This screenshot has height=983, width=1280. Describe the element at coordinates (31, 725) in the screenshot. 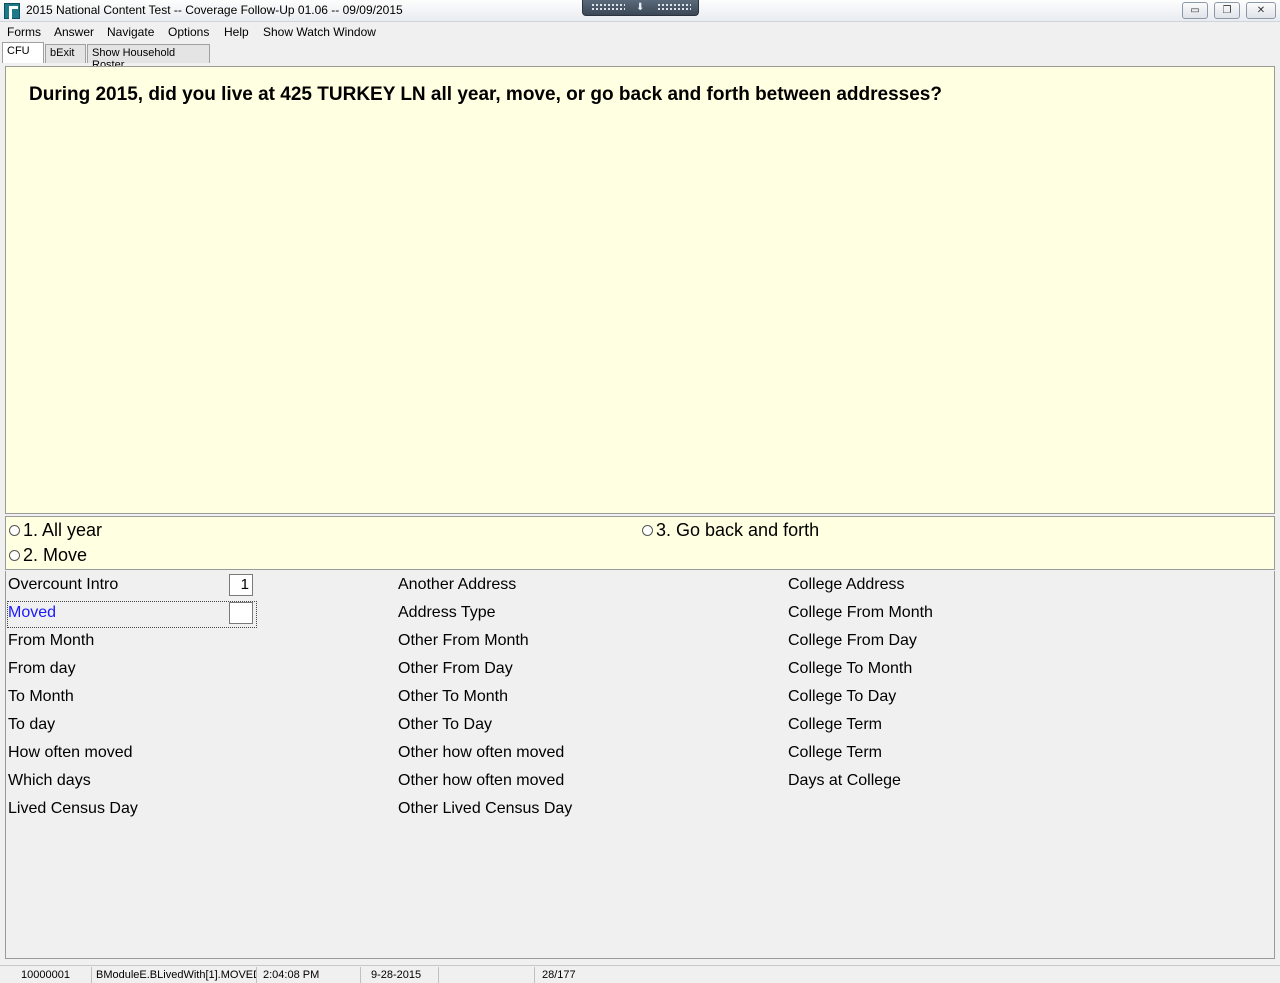

I see `field-to-day: To day` at that location.